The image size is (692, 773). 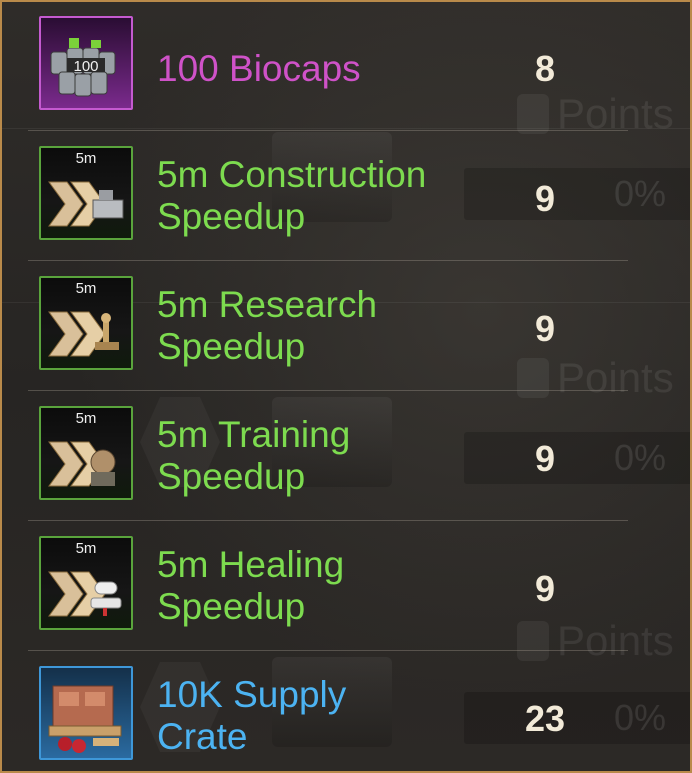 What do you see at coordinates (251, 585) in the screenshot?
I see `reward-name: 5m Healing Speedup` at bounding box center [251, 585].